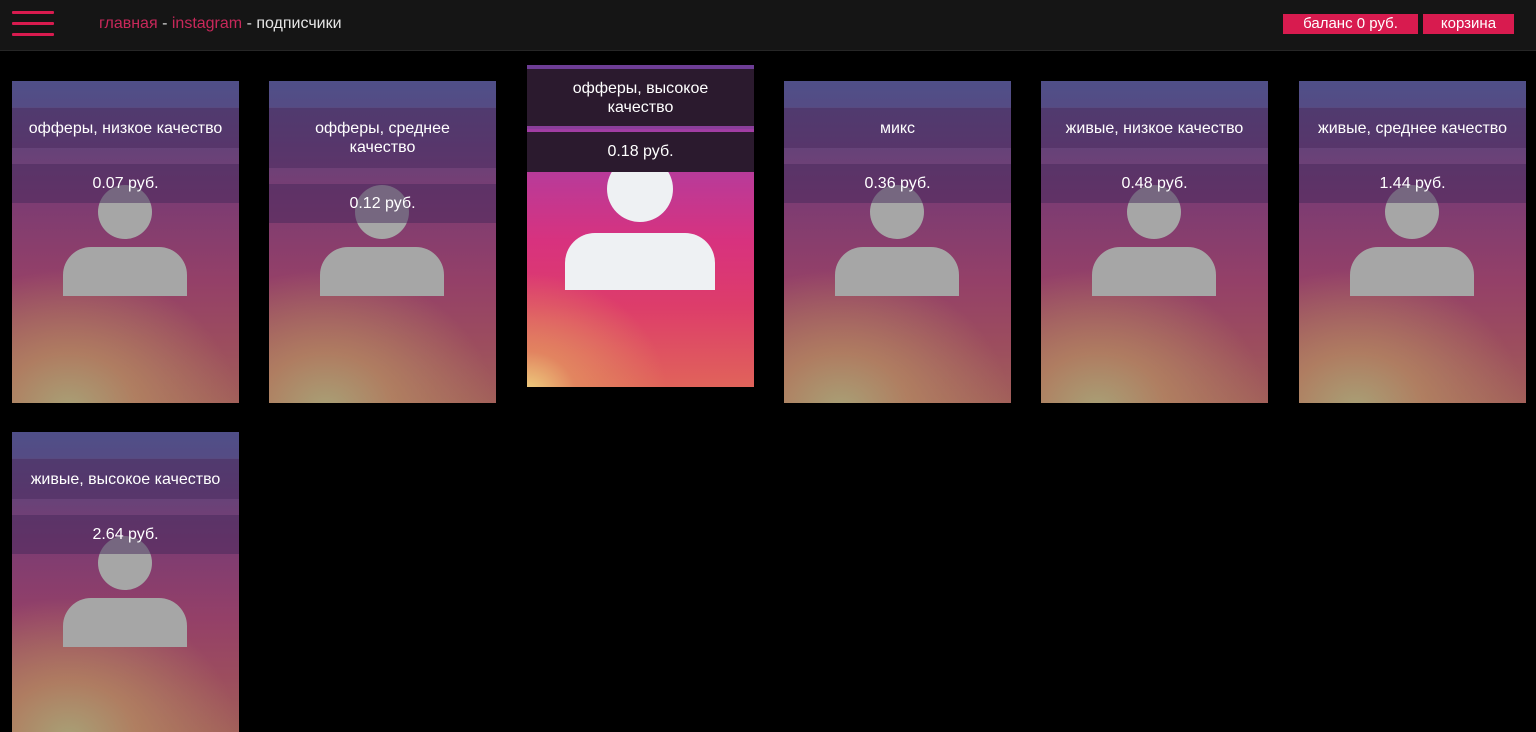  Describe the element at coordinates (897, 242) in the screenshot. I see `service-card: микс 0.36 руб.` at that location.